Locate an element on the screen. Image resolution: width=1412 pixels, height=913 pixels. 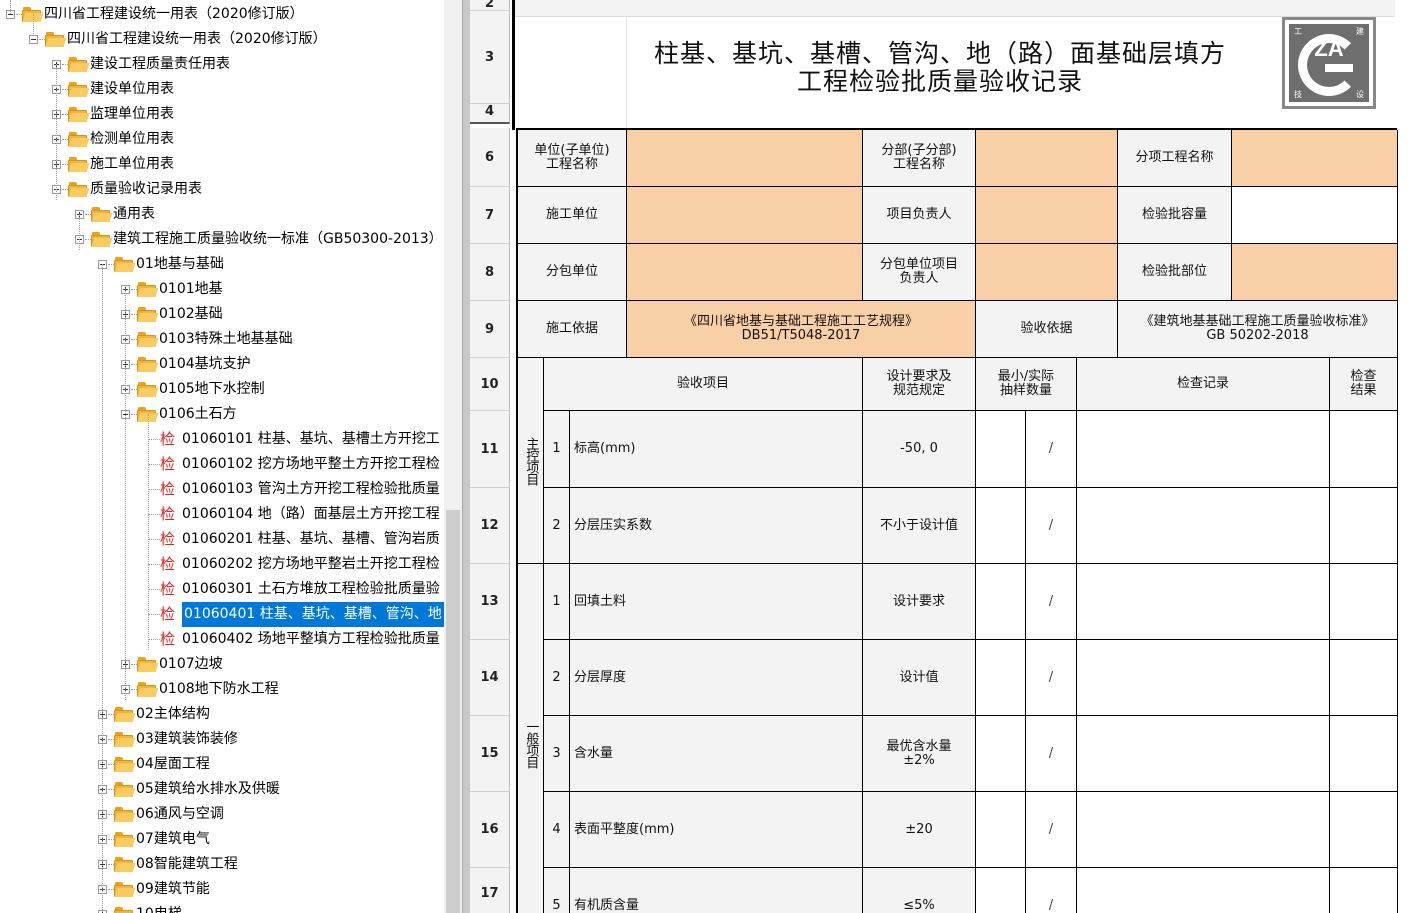
row-number: 11 is located at coordinates (490, 449).